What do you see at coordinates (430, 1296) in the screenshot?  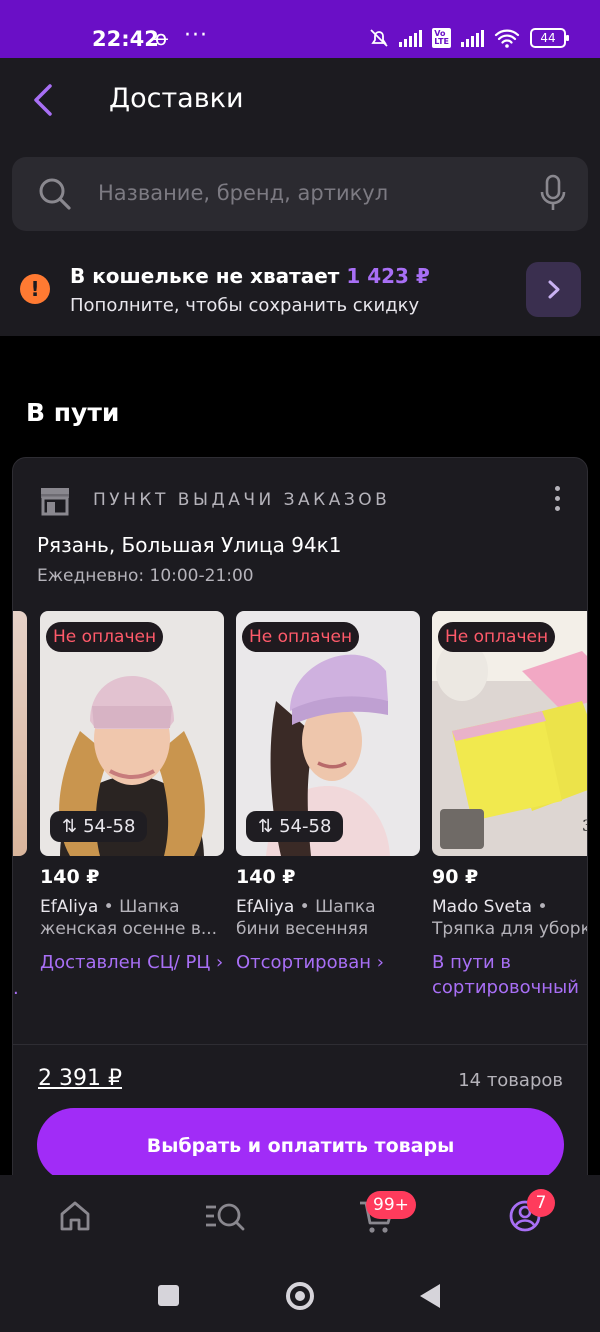 I see `back-icon` at bounding box center [430, 1296].